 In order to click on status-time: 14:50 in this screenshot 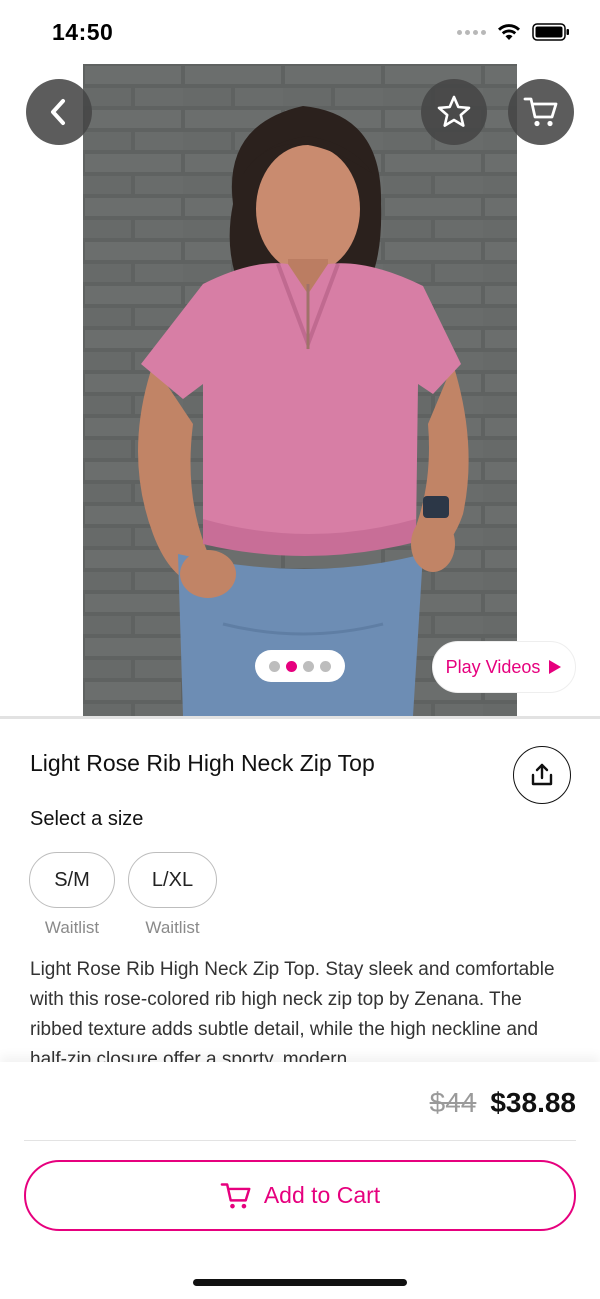, I will do `click(83, 32)`.